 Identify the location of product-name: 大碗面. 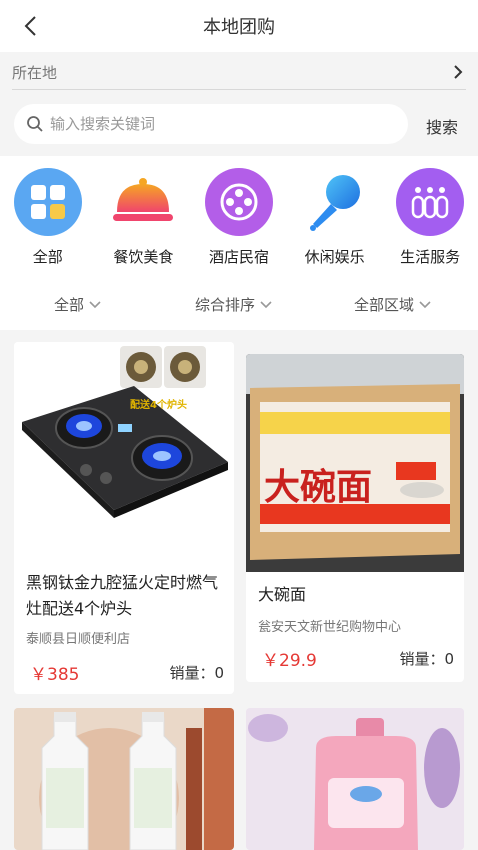
(282, 594).